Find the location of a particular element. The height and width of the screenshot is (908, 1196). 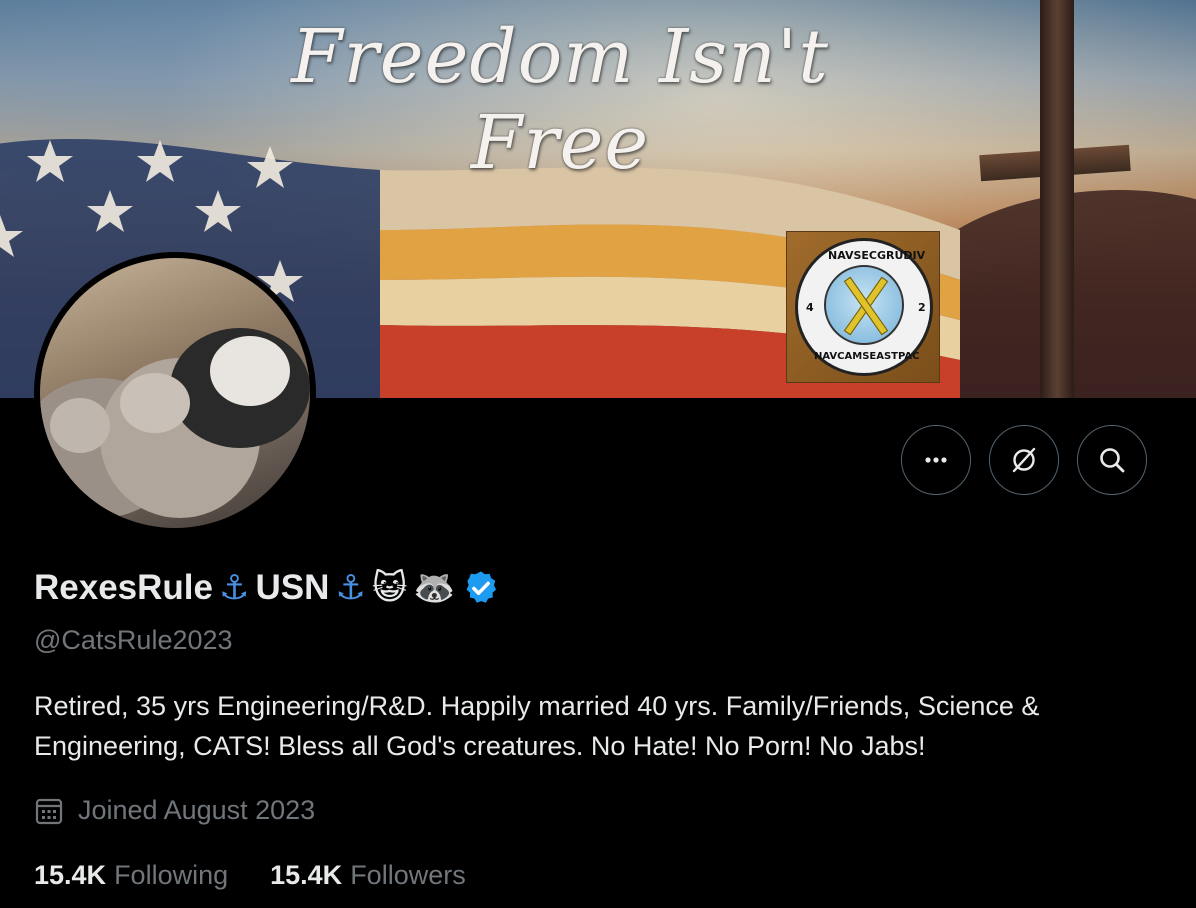

following-label: Following is located at coordinates (171, 875).